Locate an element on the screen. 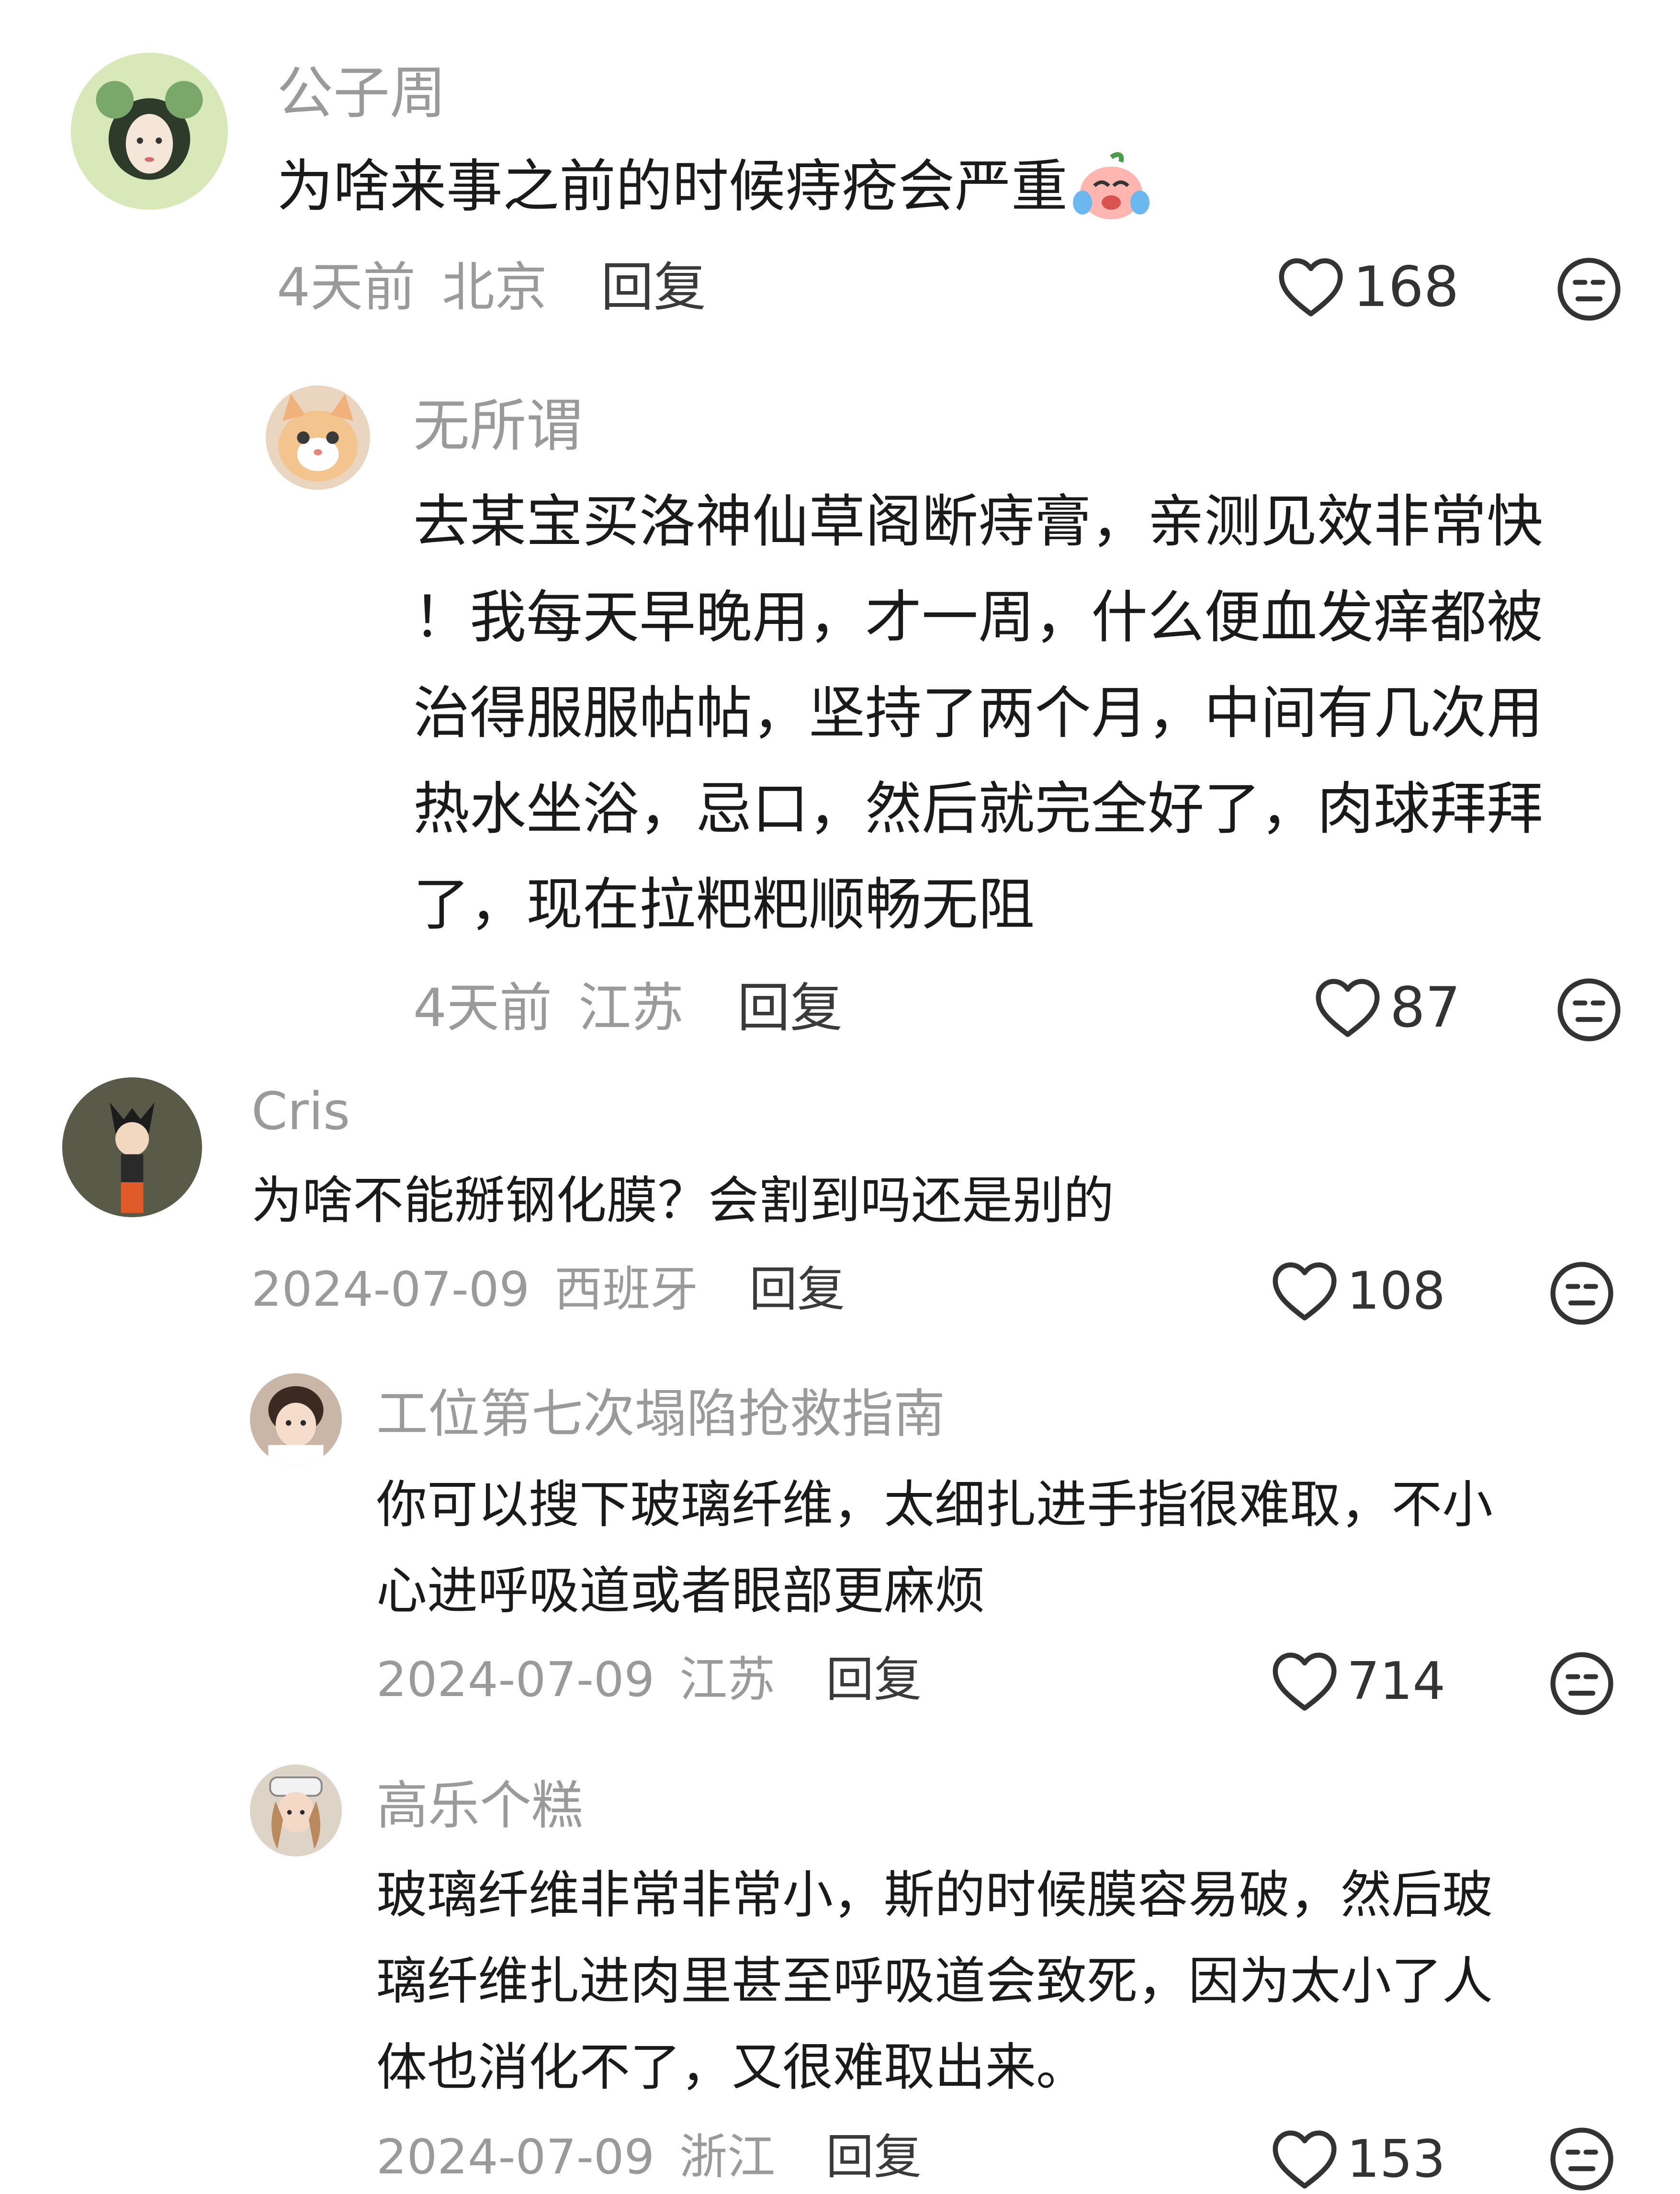 The image size is (1680, 2194). comment-text-line: 璃纤维扎进肉里甚至呼吸道会致死，因为太小了人 is located at coordinates (934, 1981).